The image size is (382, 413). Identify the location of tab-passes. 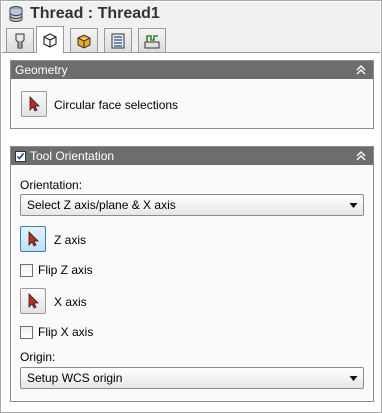
(118, 40).